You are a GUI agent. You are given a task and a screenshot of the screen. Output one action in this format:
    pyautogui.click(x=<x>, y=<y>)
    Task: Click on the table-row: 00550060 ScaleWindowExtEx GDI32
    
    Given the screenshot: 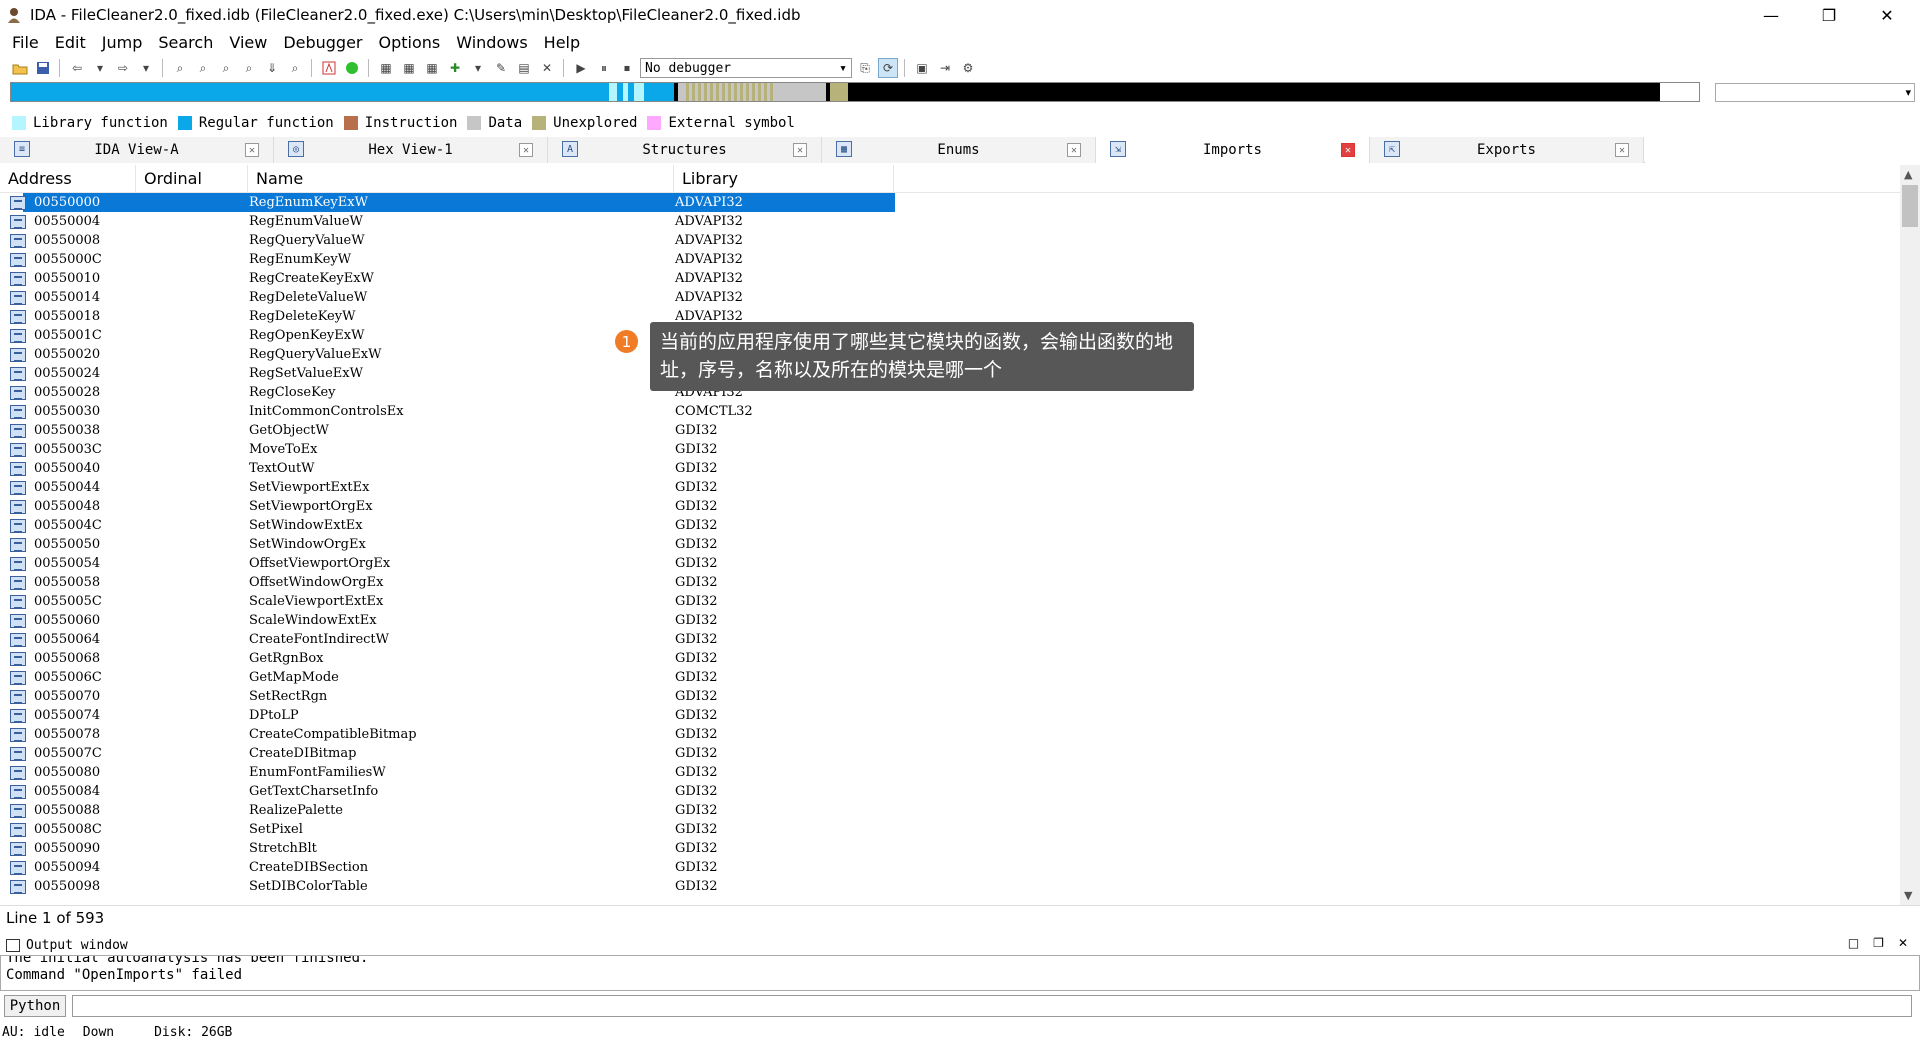 What is the action you would take?
    pyautogui.click(x=950, y=620)
    